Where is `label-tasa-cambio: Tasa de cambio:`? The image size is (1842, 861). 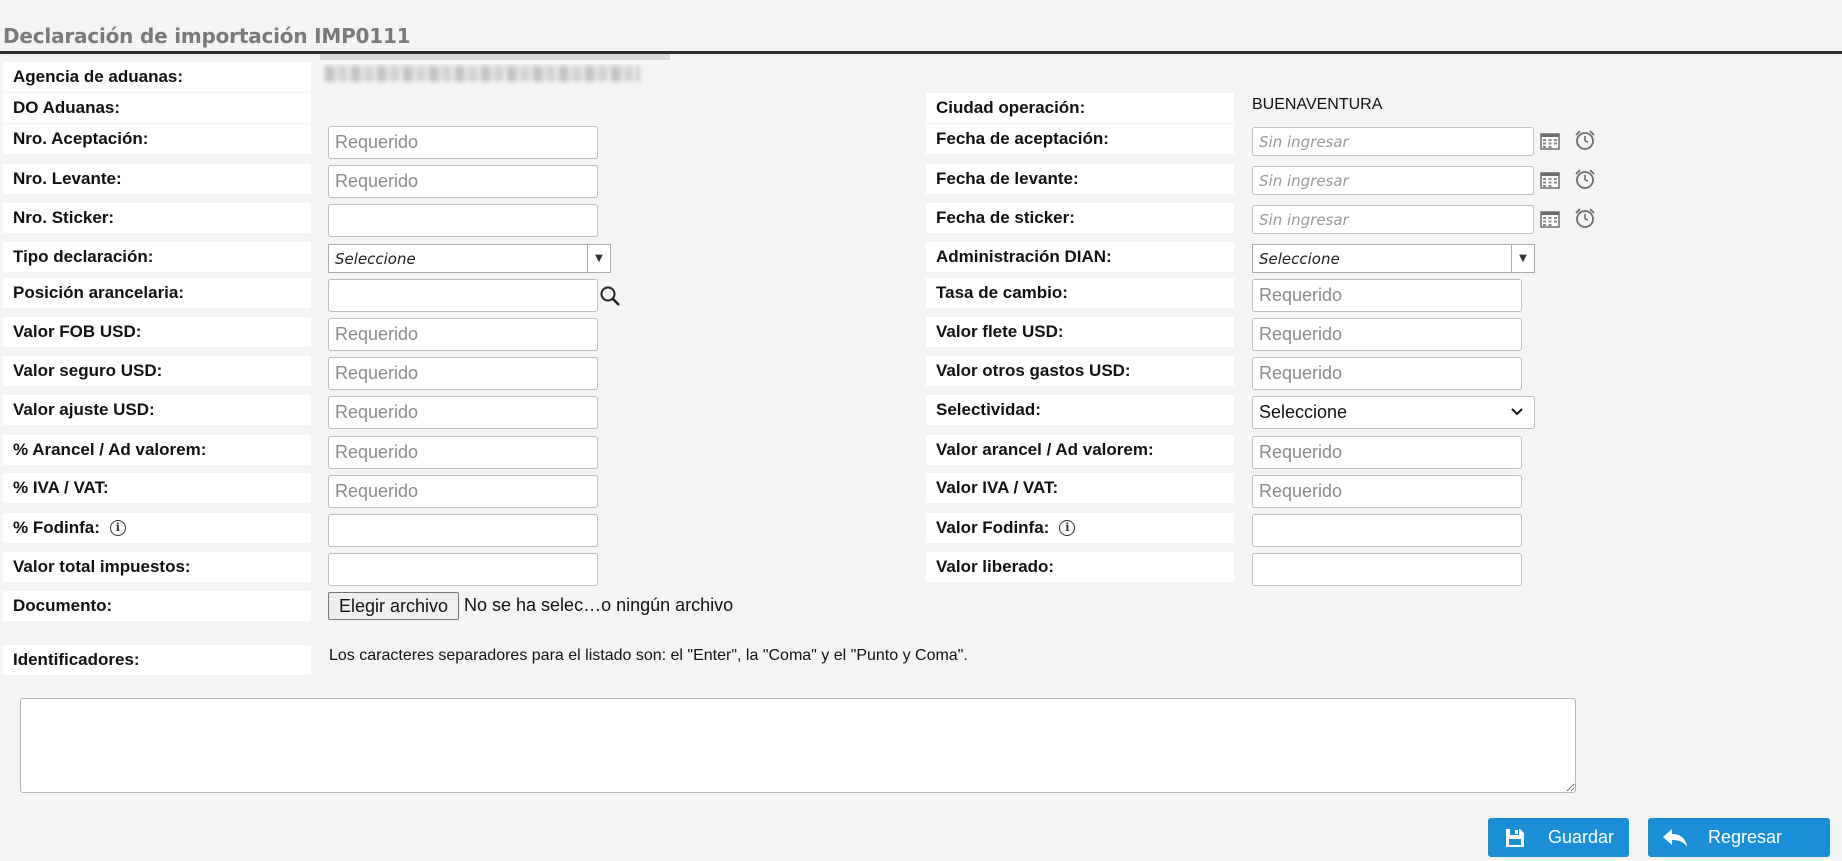
label-tasa-cambio: Tasa de cambio: is located at coordinates (1080, 293).